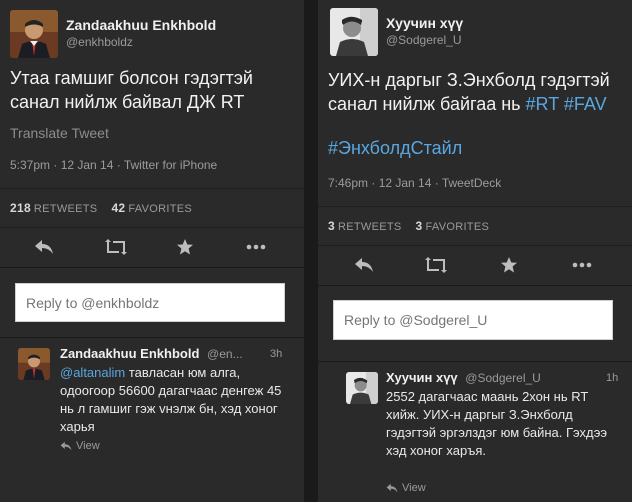  I want to click on tweet-meta: 5:37pm · 12 Jan 14 · Twitter for iPhone, so click(114, 165).